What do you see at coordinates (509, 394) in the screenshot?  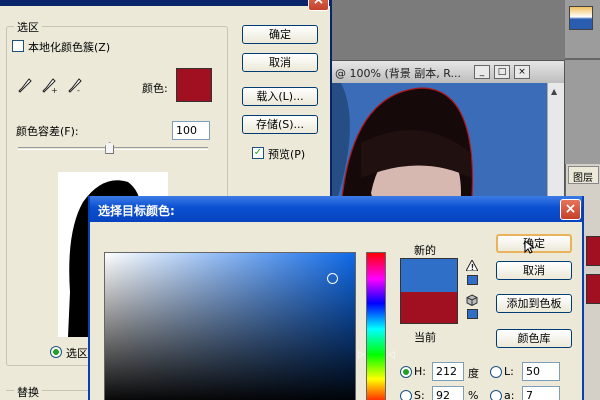 I see `a-label: a:` at bounding box center [509, 394].